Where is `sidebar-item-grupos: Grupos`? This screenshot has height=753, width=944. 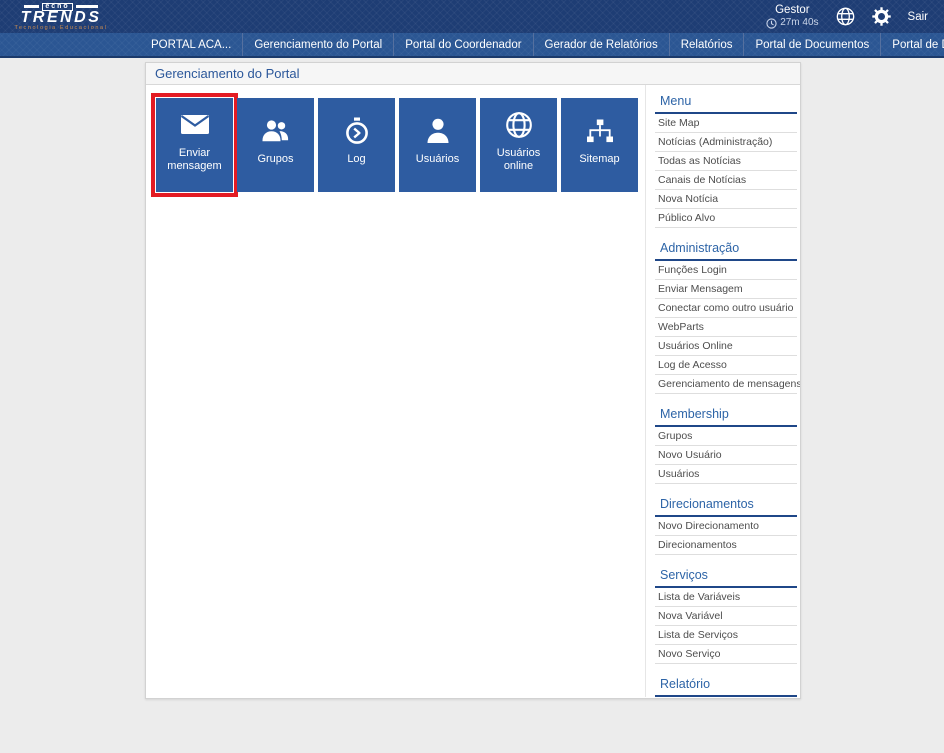
sidebar-item-grupos: Grupos is located at coordinates (726, 436).